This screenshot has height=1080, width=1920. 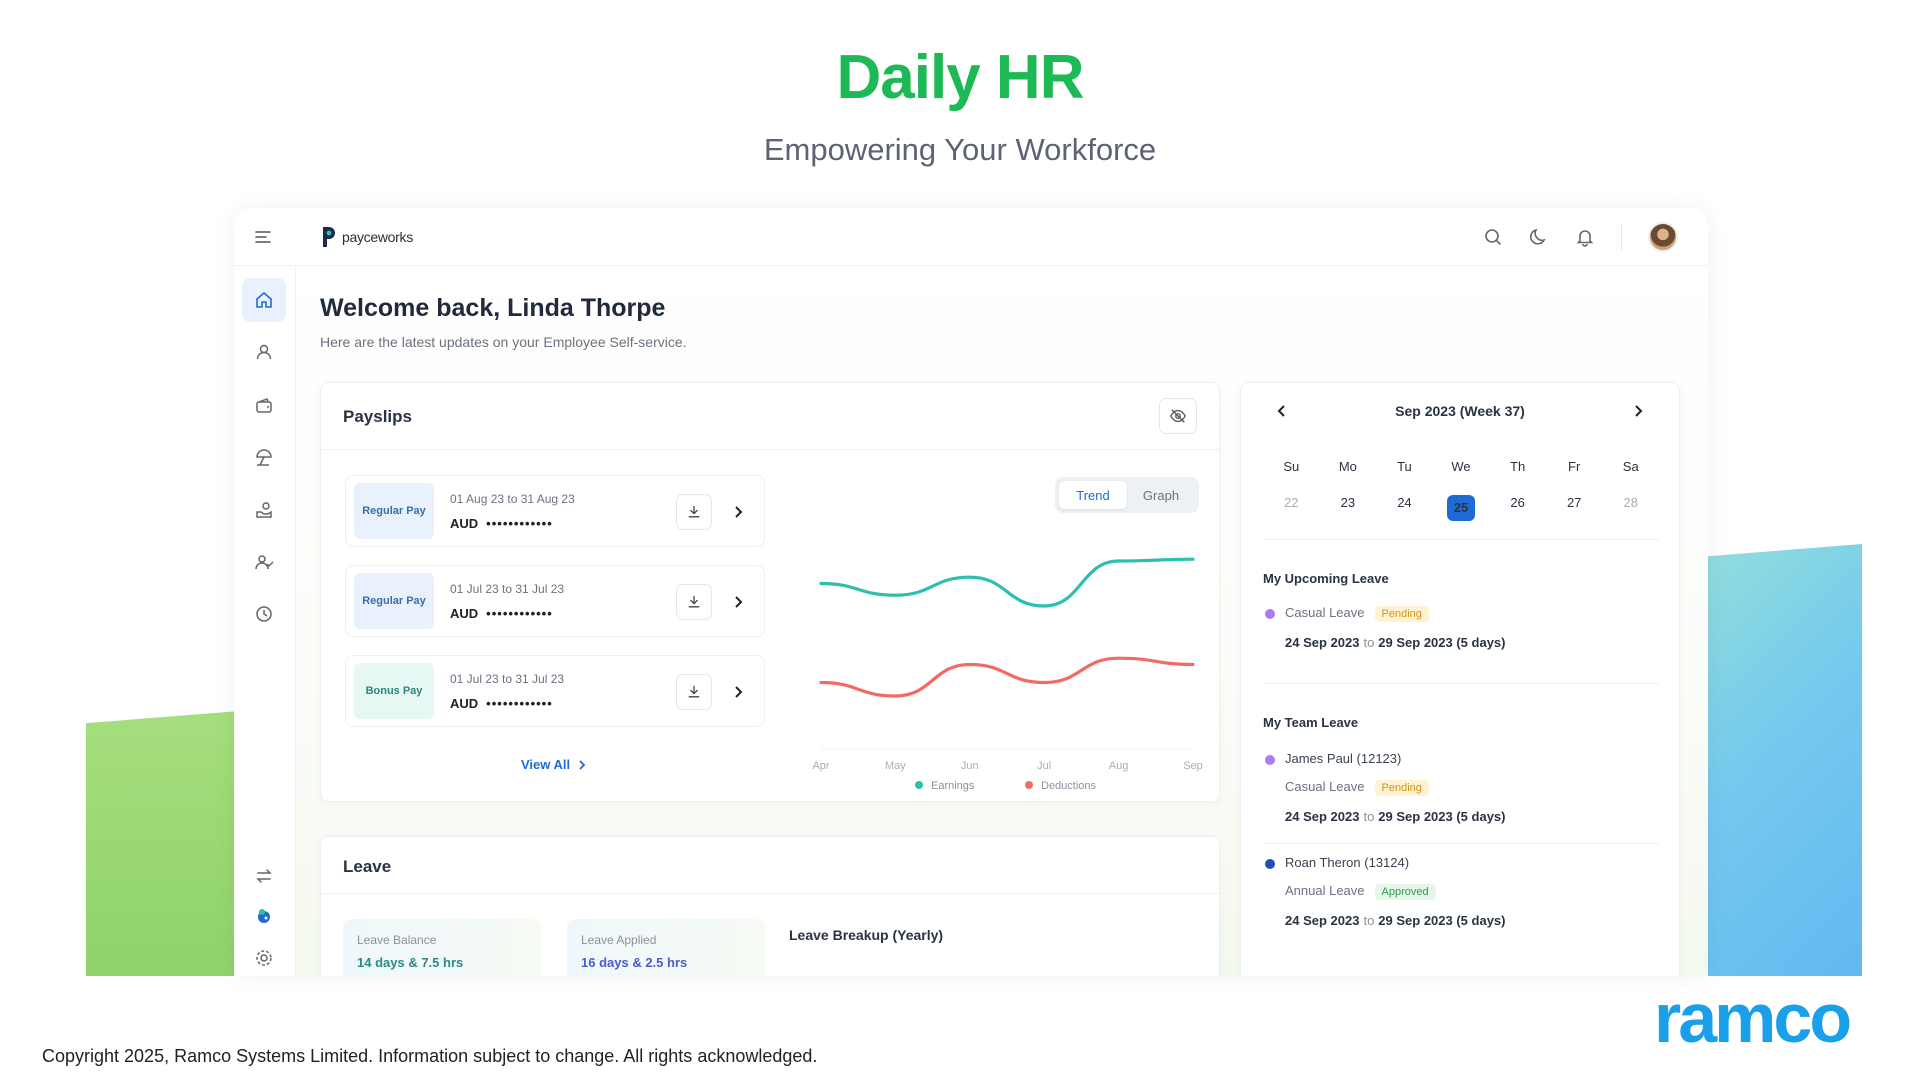 What do you see at coordinates (329, 237) in the screenshot?
I see `payceworks-logo-icon` at bounding box center [329, 237].